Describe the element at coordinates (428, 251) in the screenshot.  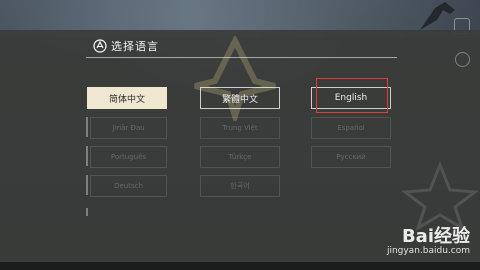
I see `watermark-url: jingyan.baidu.com` at that location.